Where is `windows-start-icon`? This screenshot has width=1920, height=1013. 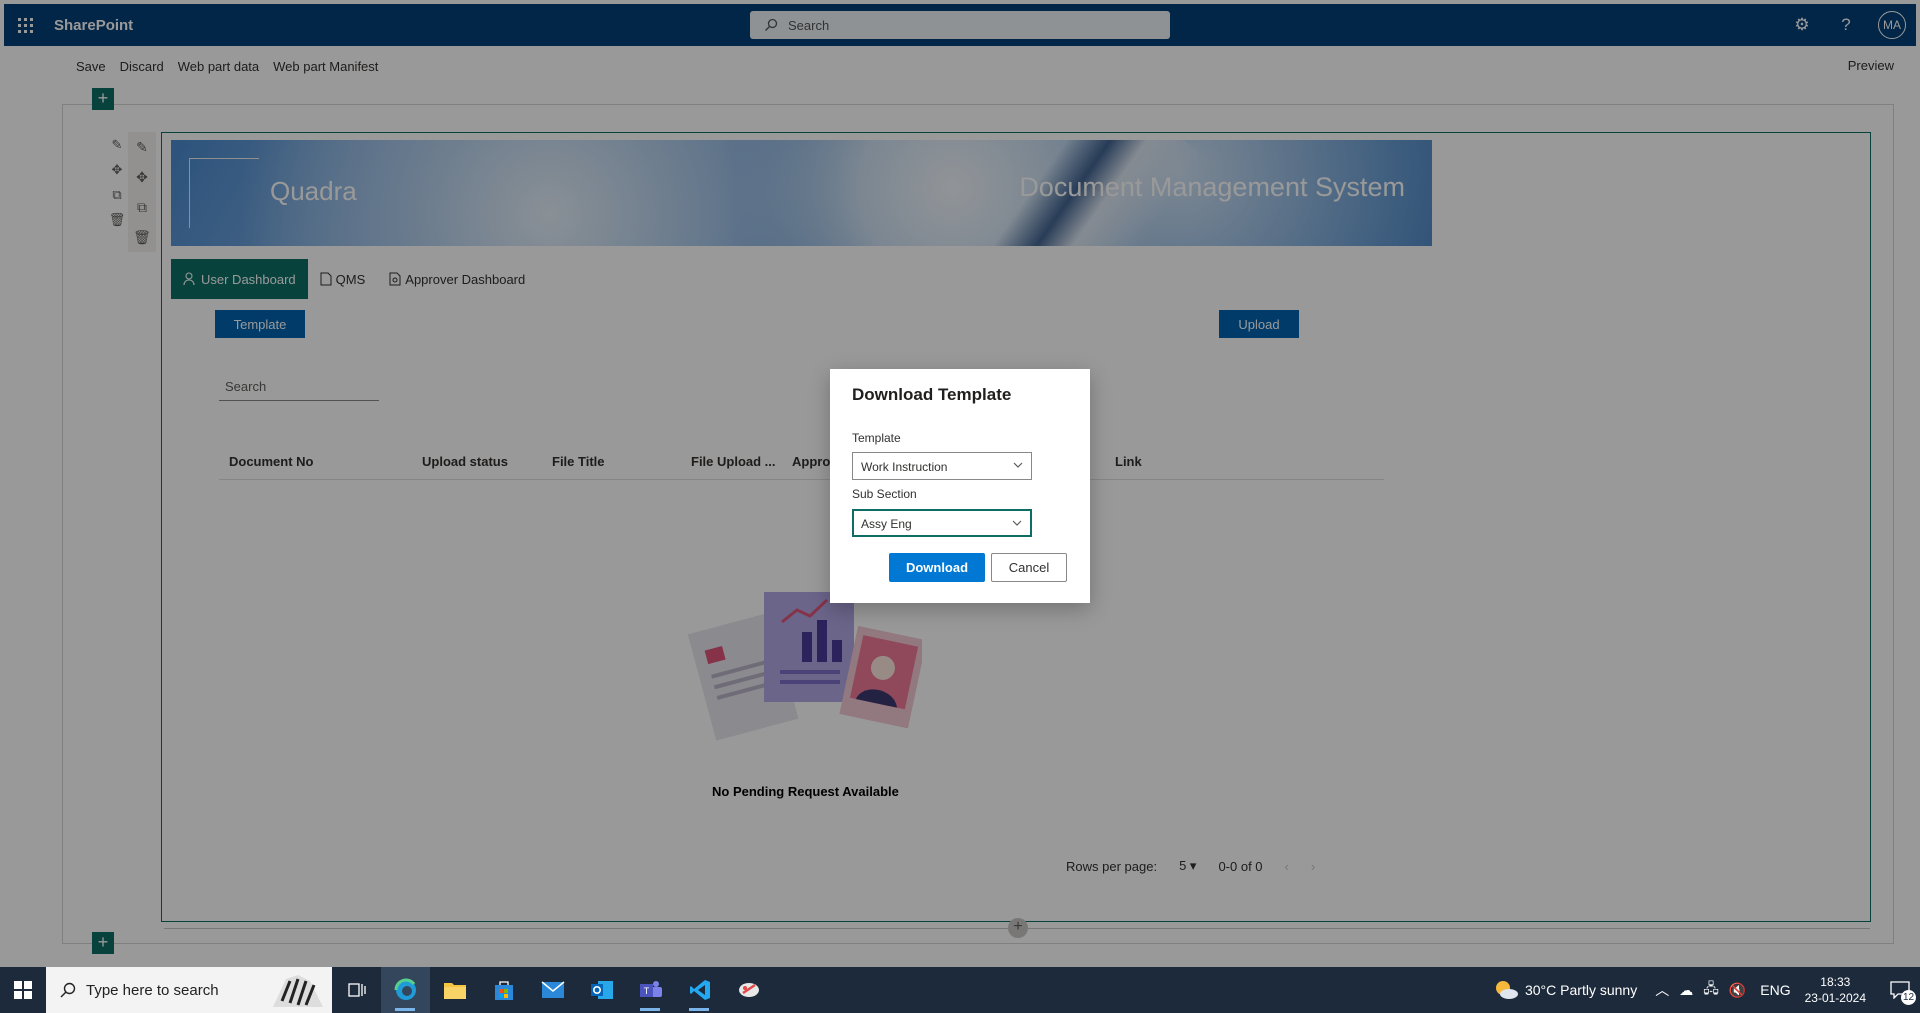
windows-start-icon is located at coordinates (23, 990).